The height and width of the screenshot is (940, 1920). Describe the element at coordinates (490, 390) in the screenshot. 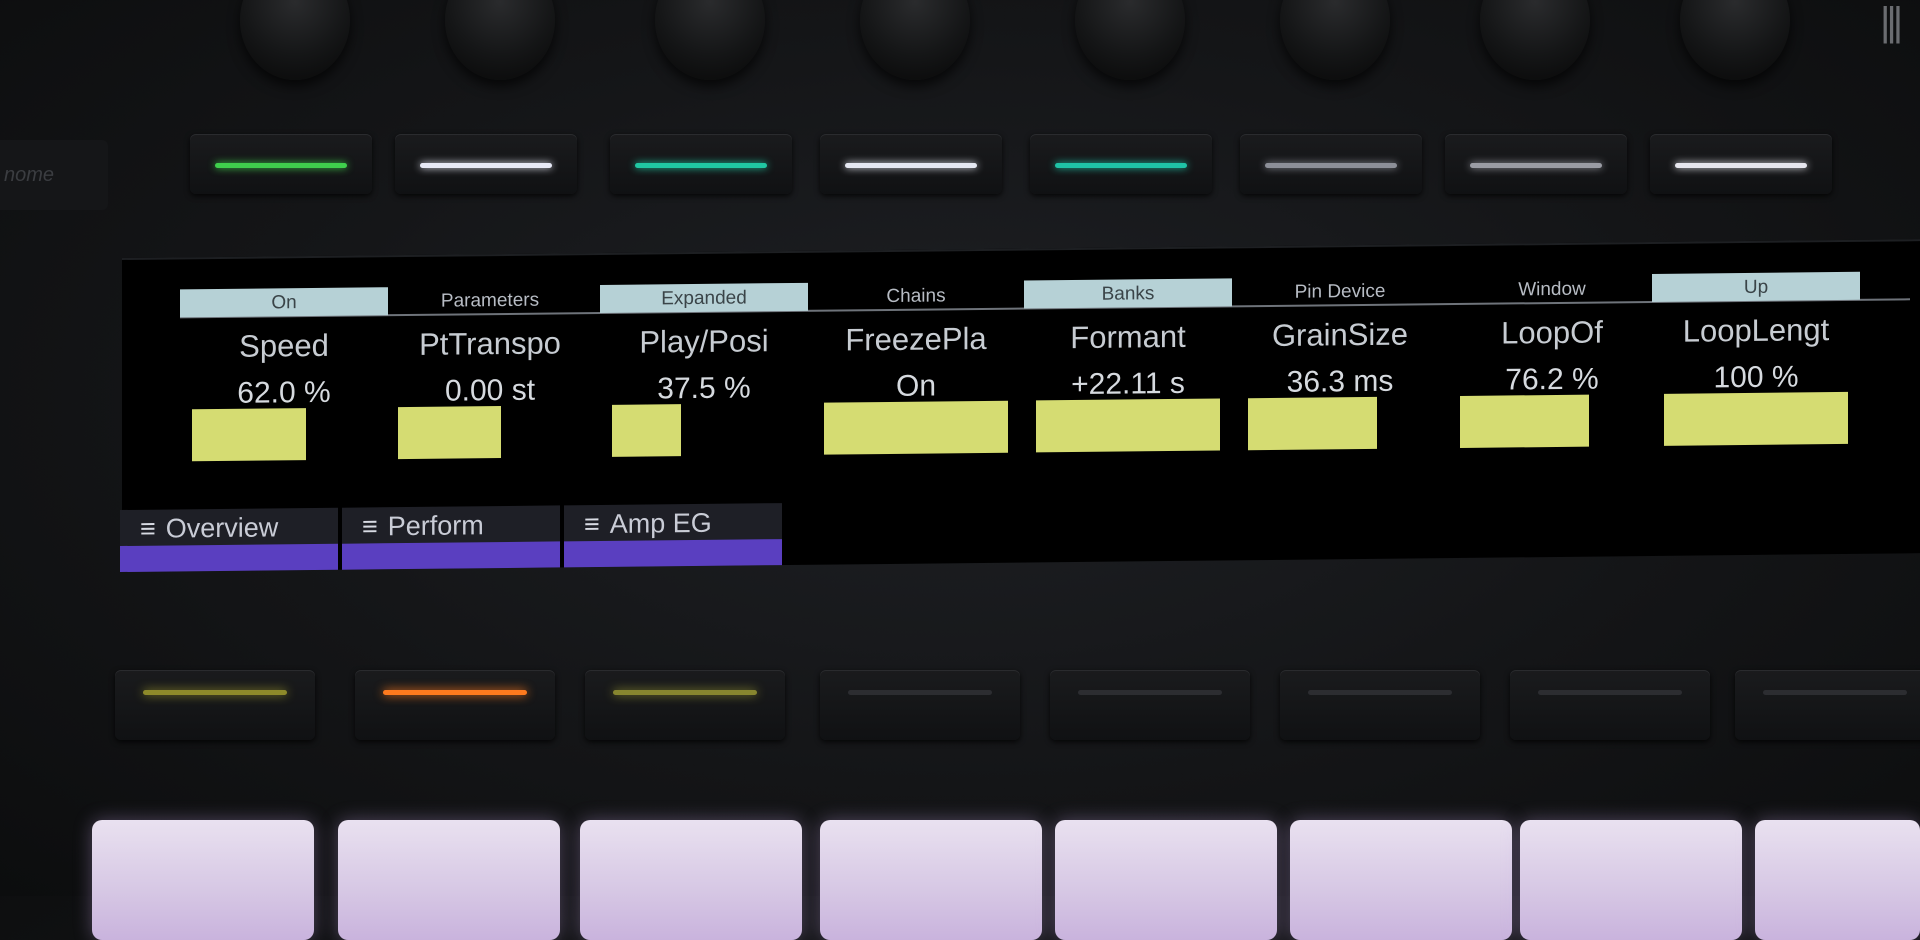

I see `parameter-value: 0.00 st` at that location.